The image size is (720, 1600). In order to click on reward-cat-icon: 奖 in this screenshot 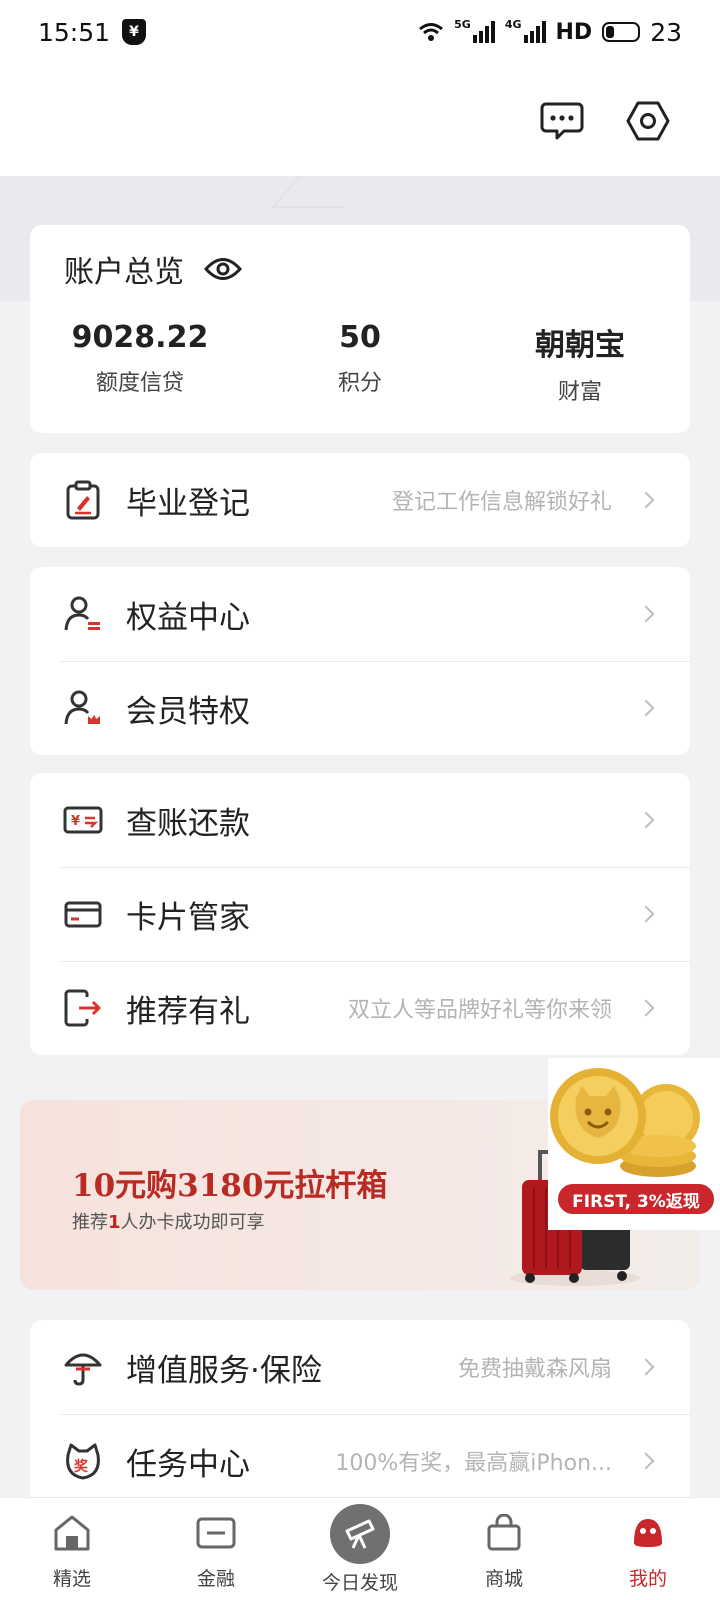, I will do `click(83, 1461)`.